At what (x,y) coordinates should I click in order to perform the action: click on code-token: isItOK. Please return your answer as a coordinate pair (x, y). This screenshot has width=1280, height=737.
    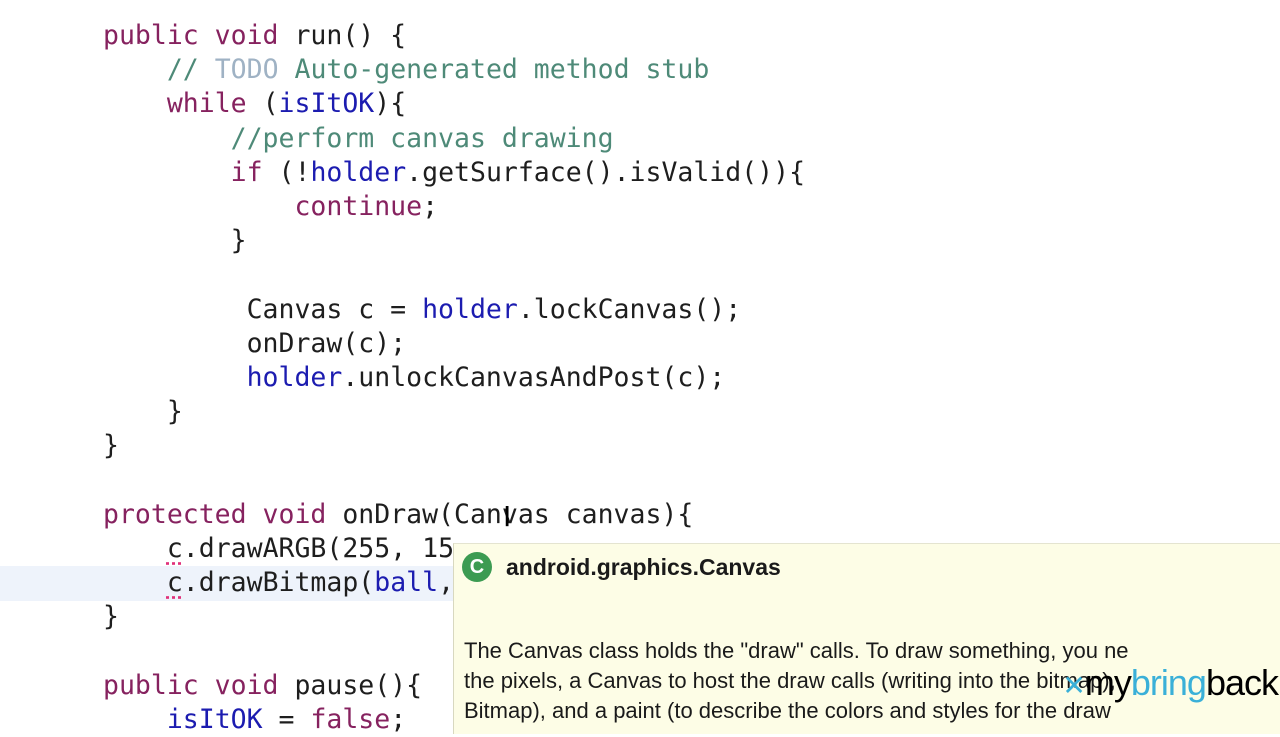
    Looking at the image, I should click on (326, 104).